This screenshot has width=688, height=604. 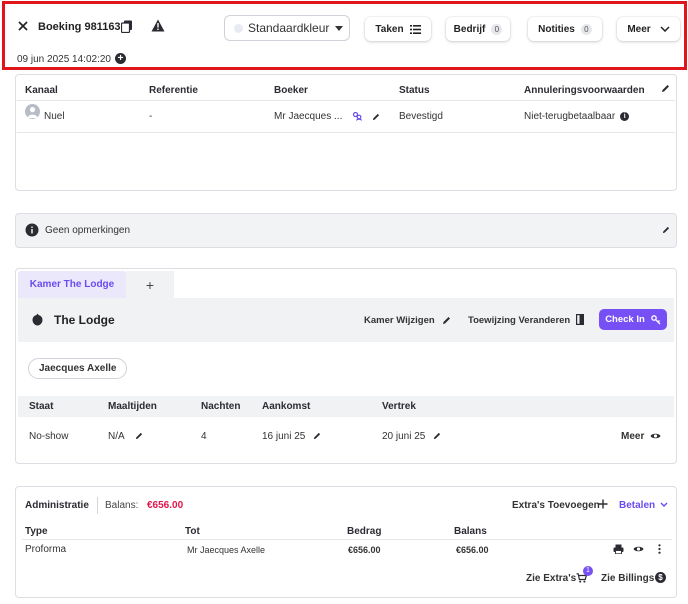 I want to click on check-in-label: Check In, so click(x=625, y=319).